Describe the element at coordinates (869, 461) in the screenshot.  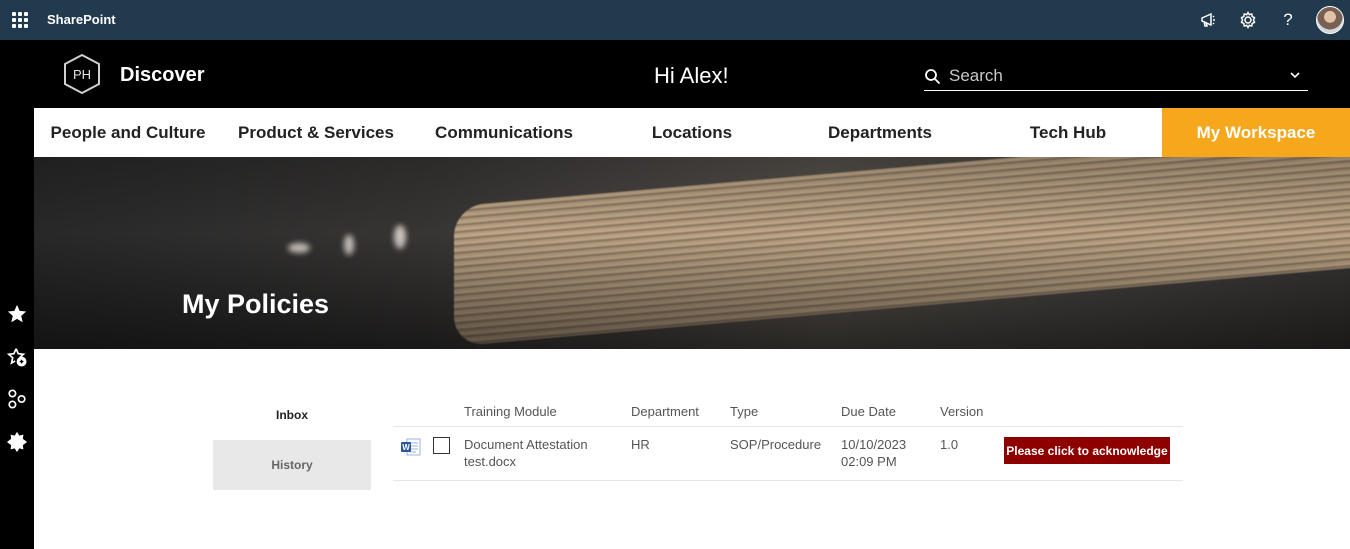
I see `due-time-value: 02:09 PM` at that location.